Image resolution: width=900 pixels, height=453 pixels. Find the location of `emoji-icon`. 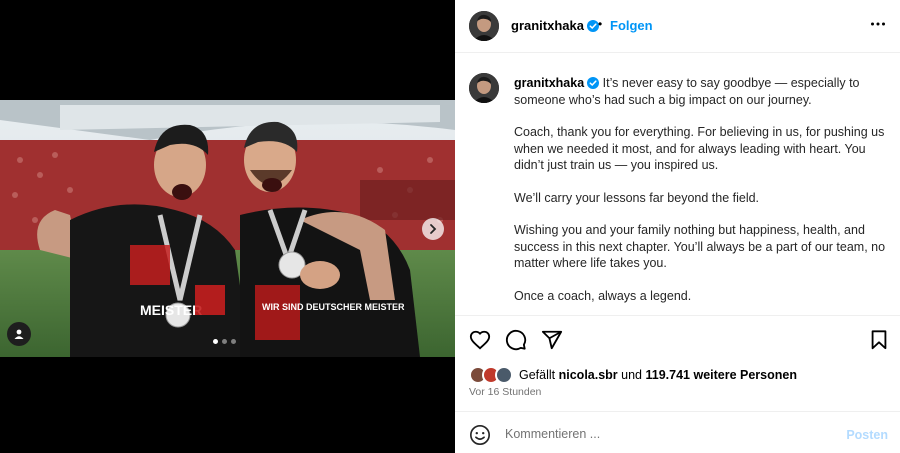

emoji-icon is located at coordinates (480, 435).